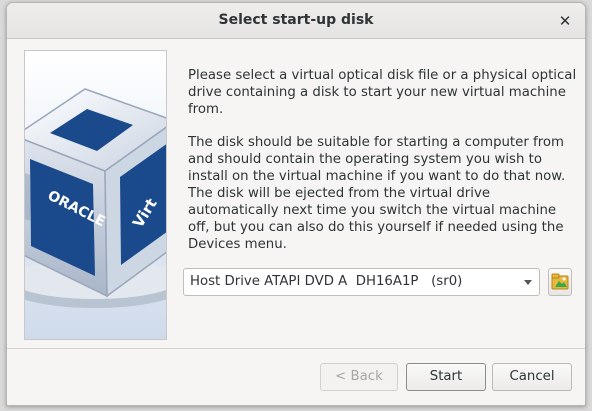  What do you see at coordinates (446, 377) in the screenshot?
I see `start-button: Start` at bounding box center [446, 377].